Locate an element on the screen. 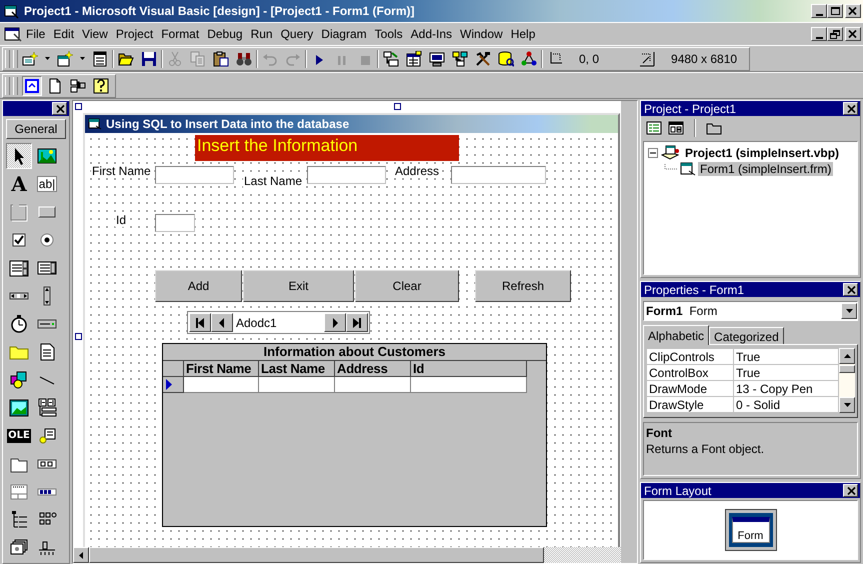 This screenshot has width=863, height=564. tab: Categorized is located at coordinates (746, 335).